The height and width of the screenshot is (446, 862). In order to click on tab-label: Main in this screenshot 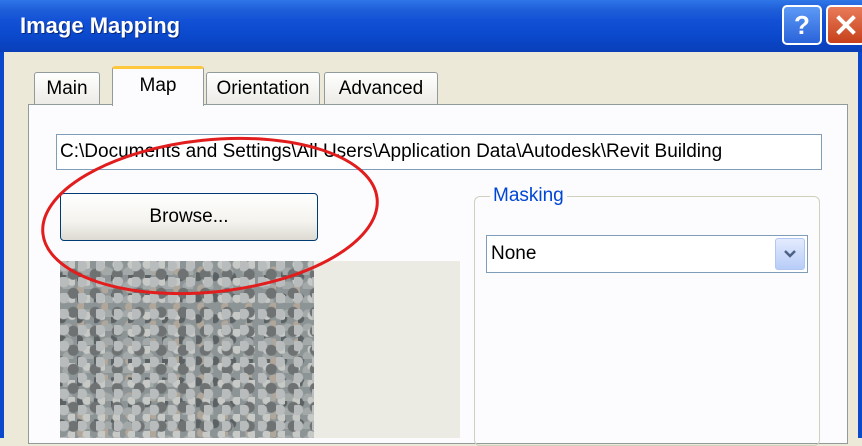, I will do `click(67, 88)`.